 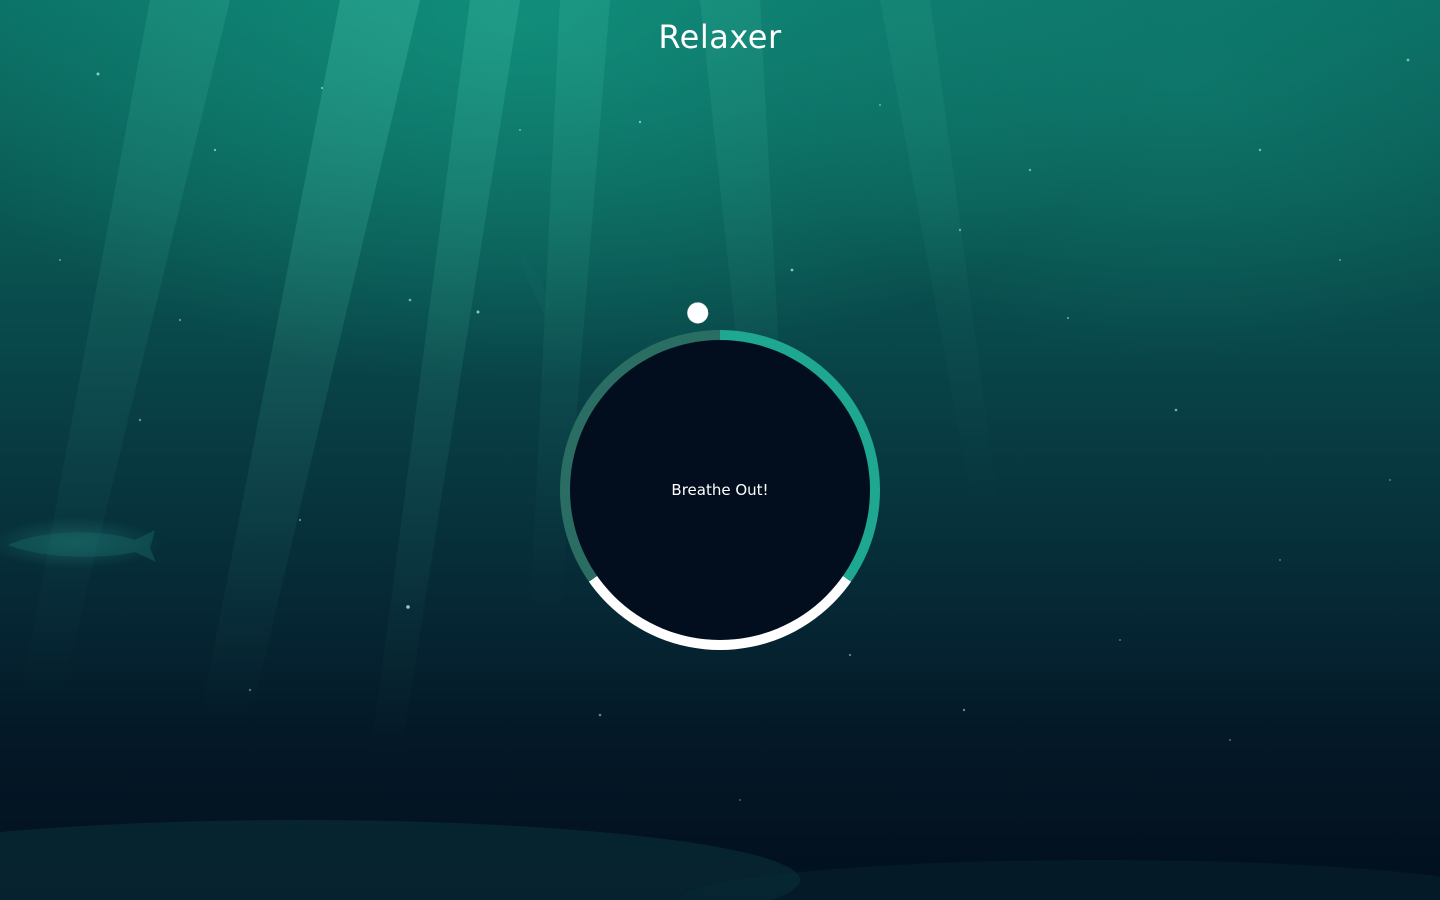 I want to click on pointer-track, so click(x=720, y=485).